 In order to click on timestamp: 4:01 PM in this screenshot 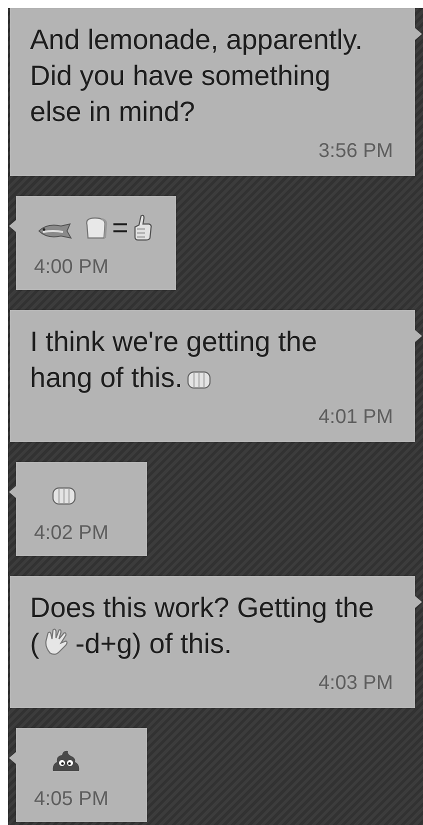, I will do `click(356, 417)`.